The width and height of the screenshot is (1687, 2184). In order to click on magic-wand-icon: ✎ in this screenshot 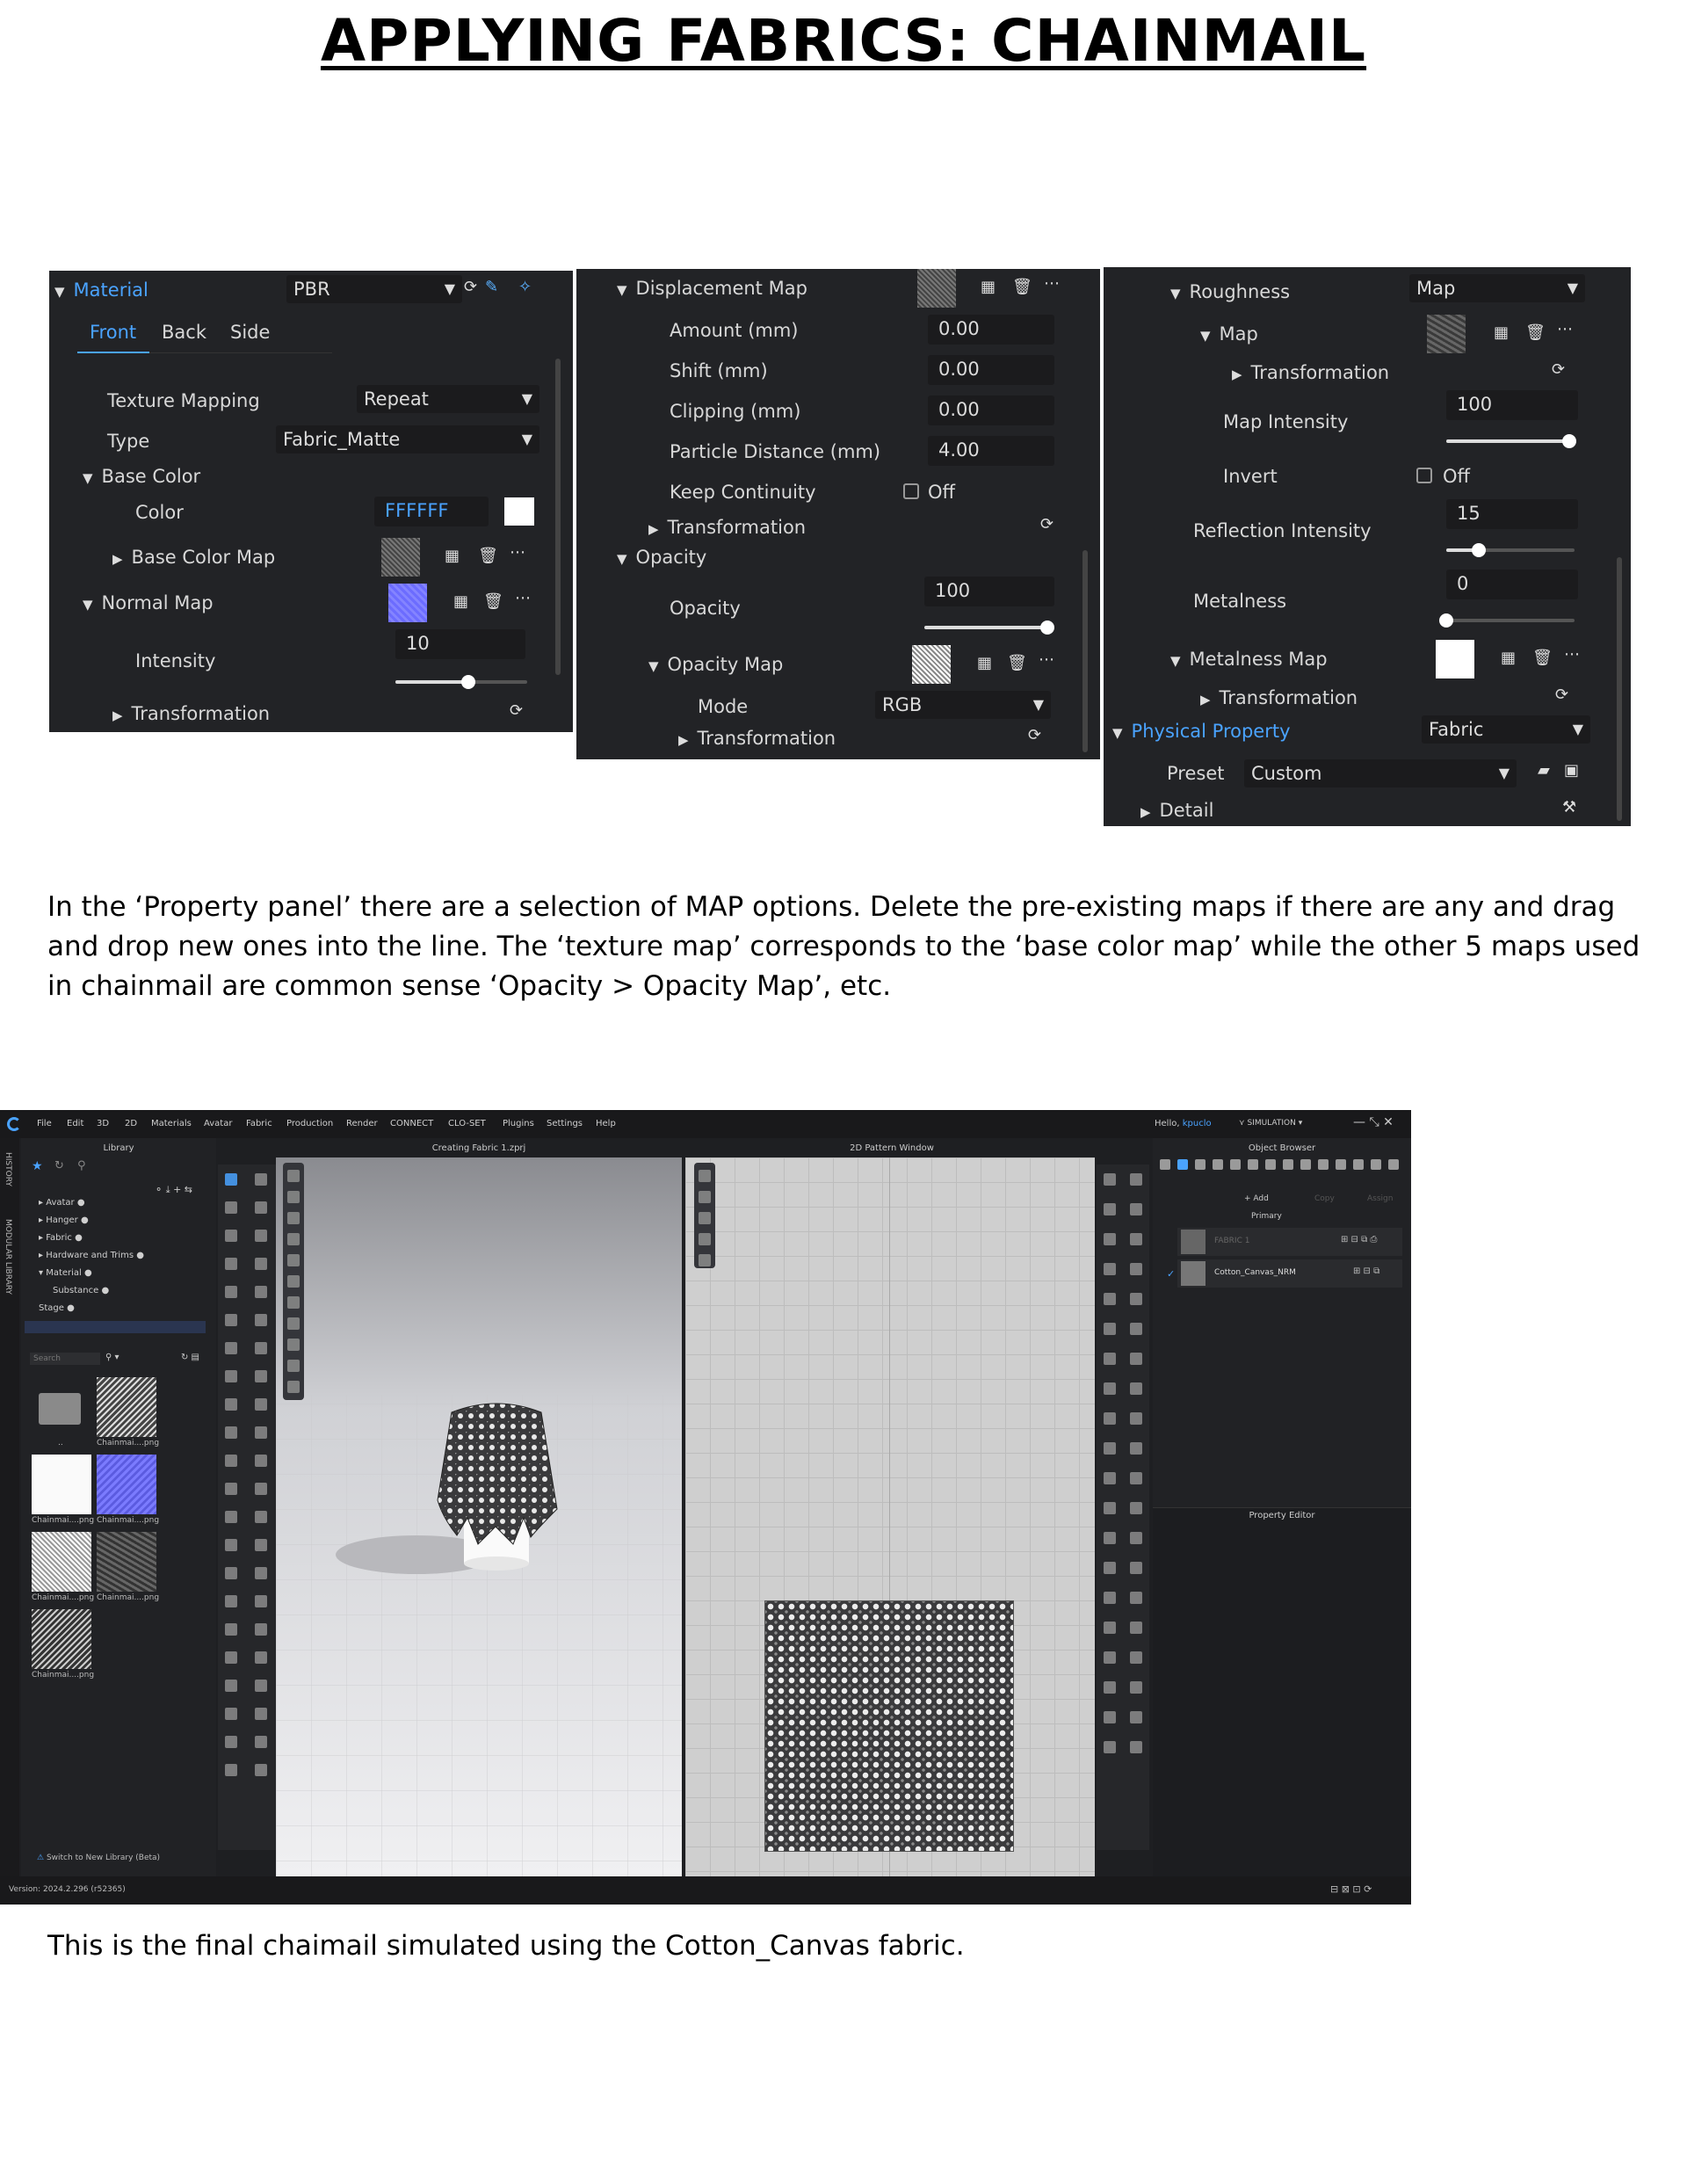, I will do `click(491, 287)`.